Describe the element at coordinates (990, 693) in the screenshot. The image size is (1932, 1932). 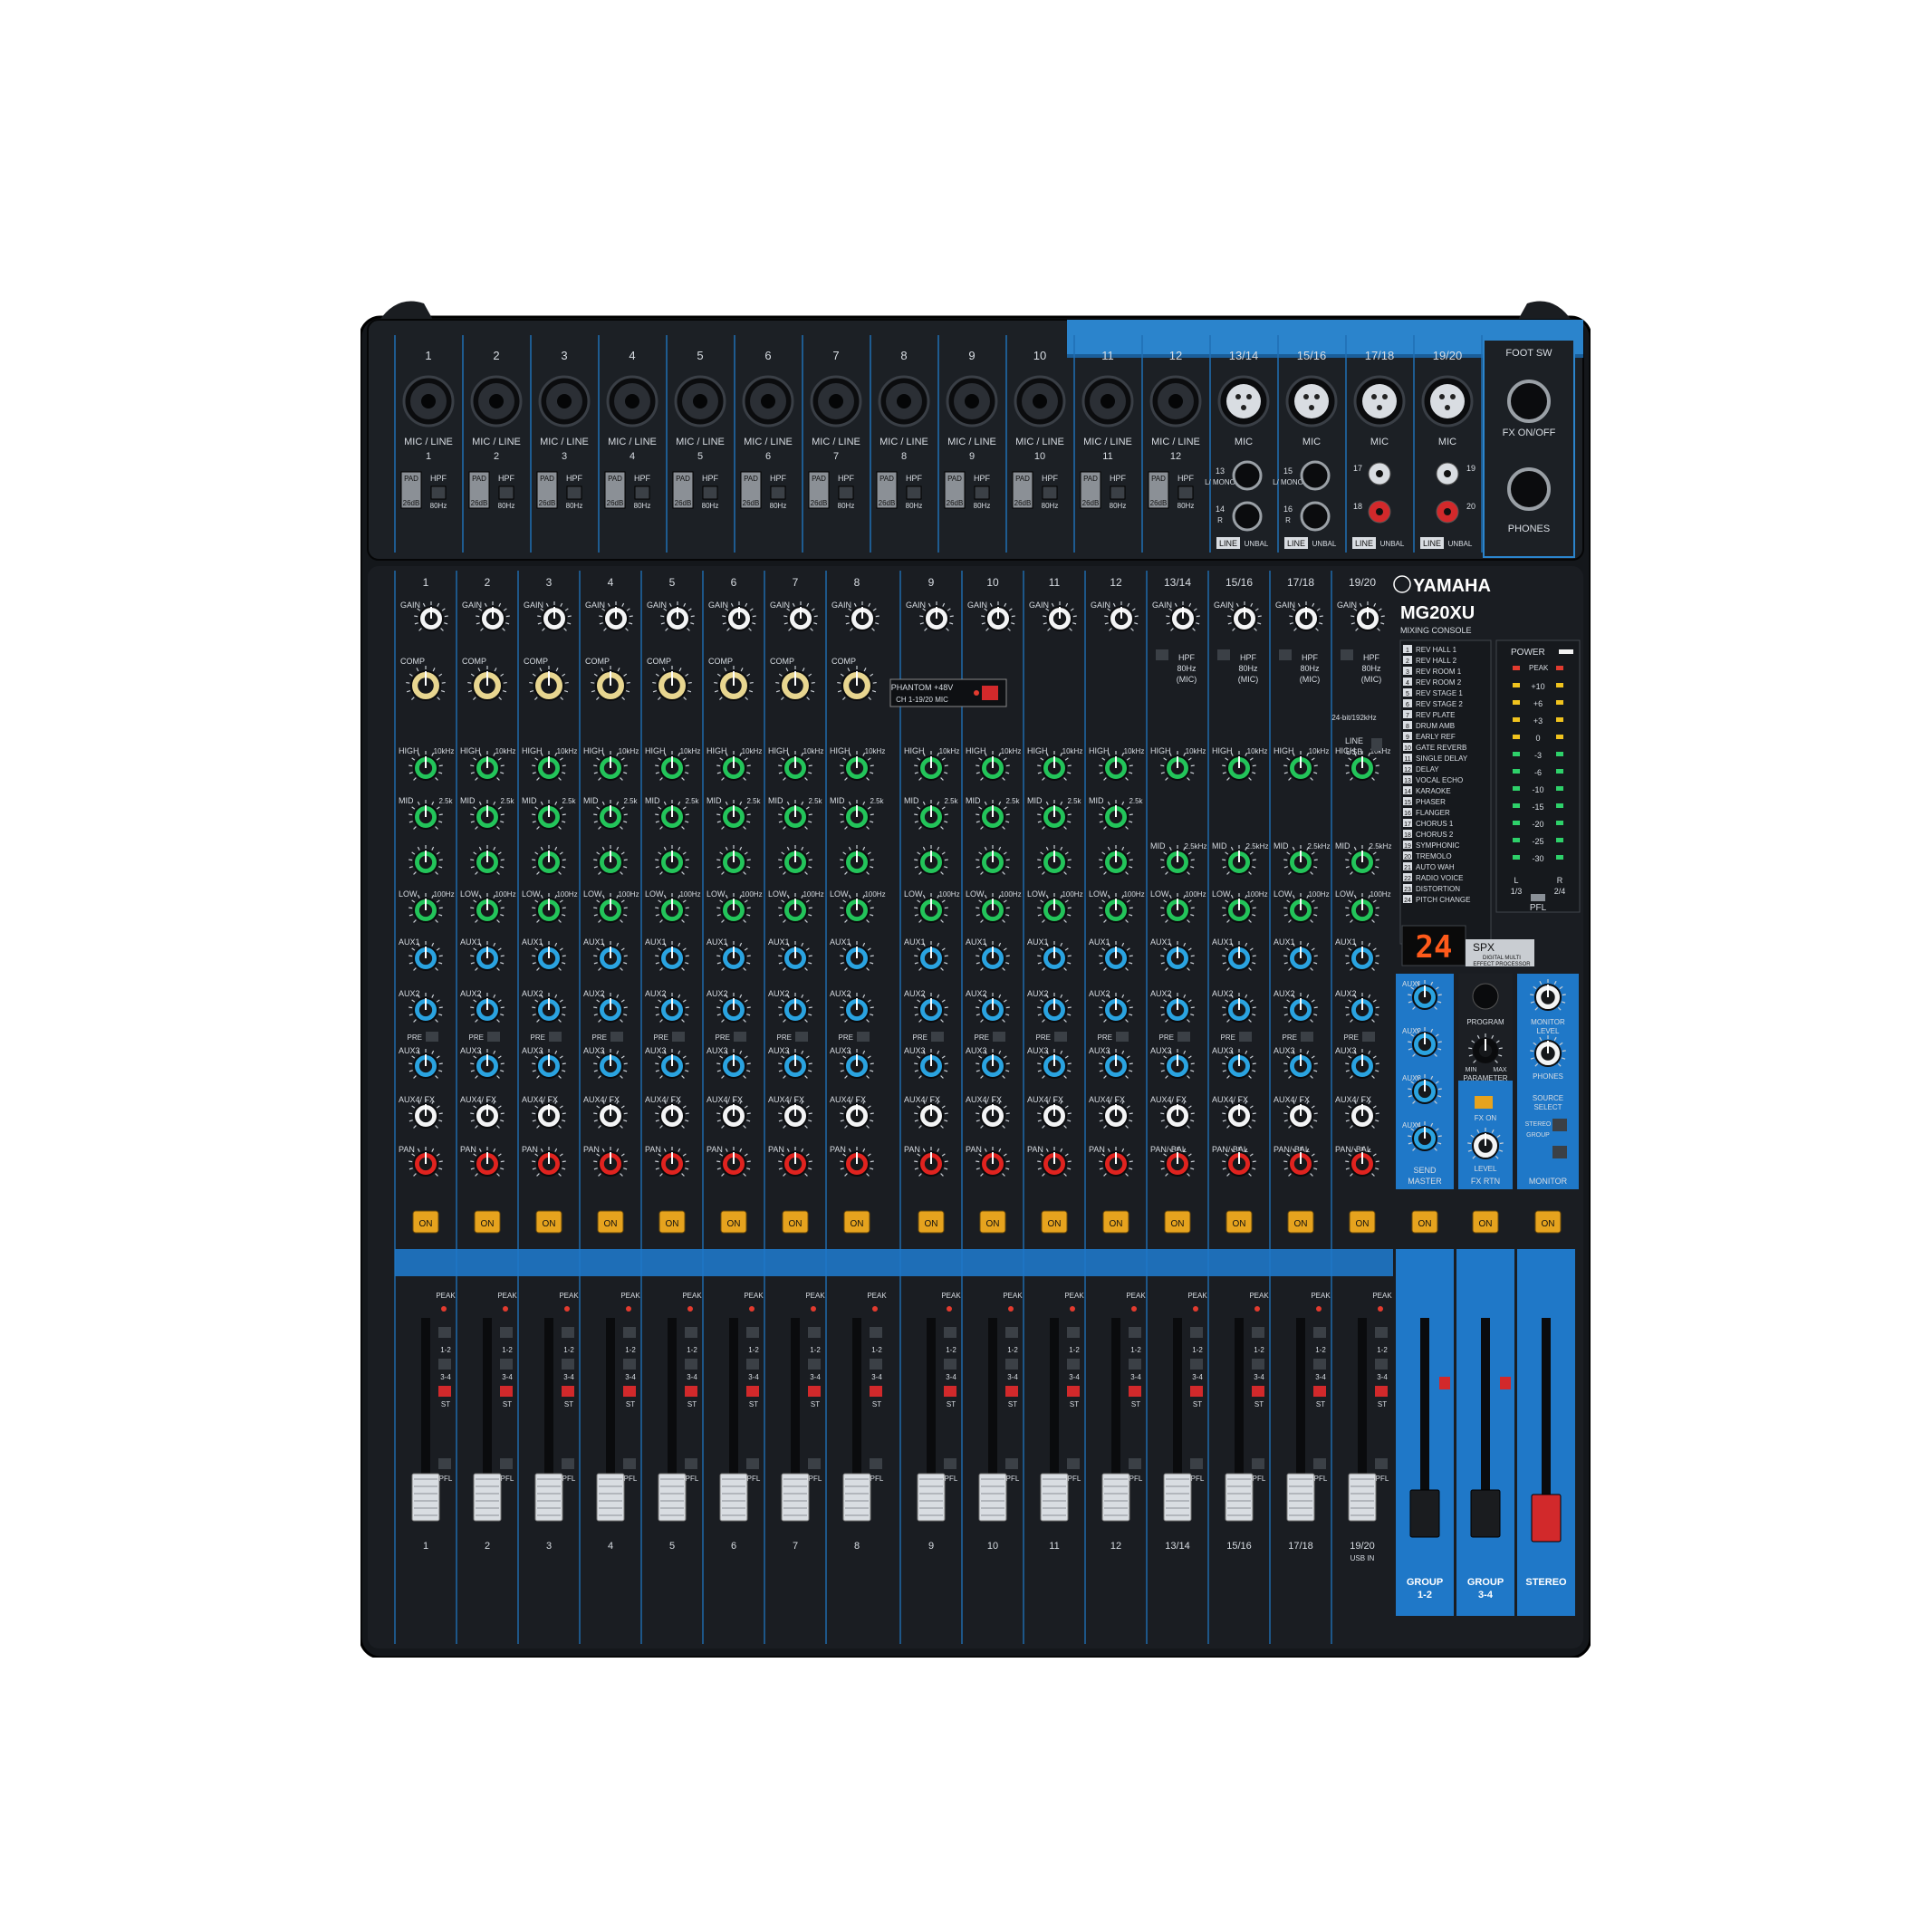
I see `phantom-switch` at that location.